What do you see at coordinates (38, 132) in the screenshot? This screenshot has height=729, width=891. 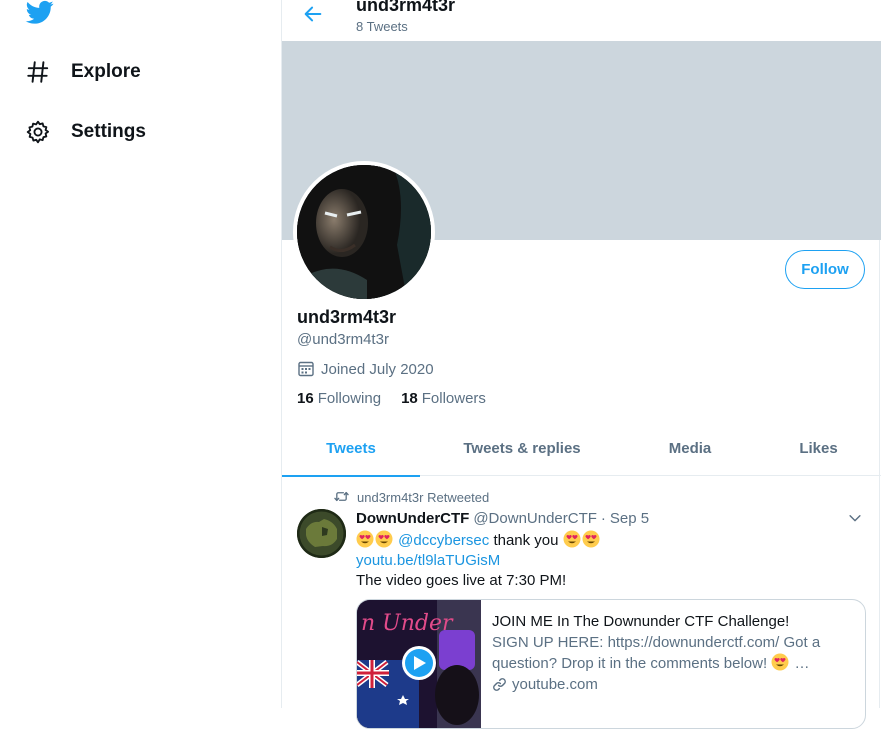 I see `gear-icon` at bounding box center [38, 132].